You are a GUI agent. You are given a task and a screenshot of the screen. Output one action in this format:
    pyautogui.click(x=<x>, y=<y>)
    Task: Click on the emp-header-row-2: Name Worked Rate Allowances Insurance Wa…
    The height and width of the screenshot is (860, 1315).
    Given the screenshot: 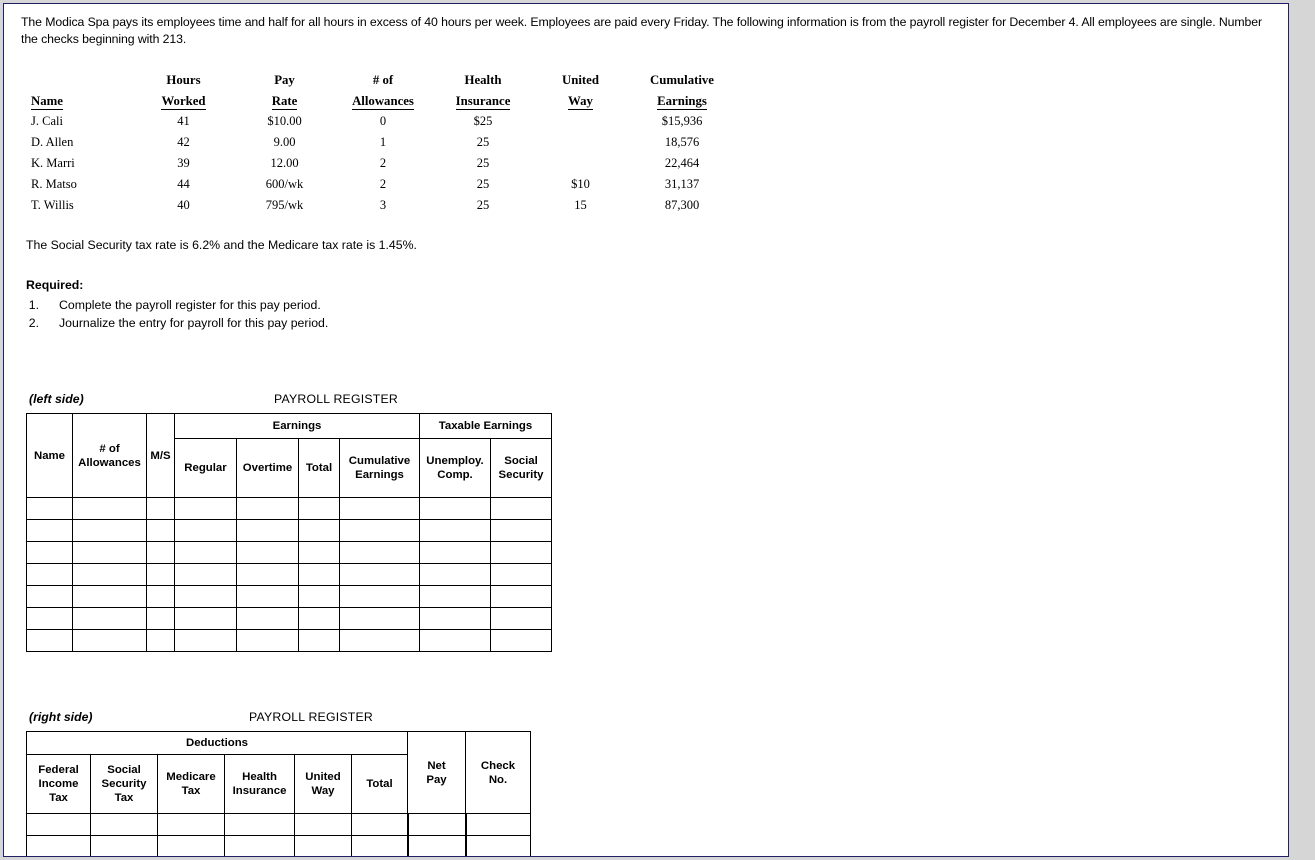 What is the action you would take?
    pyautogui.click(x=382, y=100)
    